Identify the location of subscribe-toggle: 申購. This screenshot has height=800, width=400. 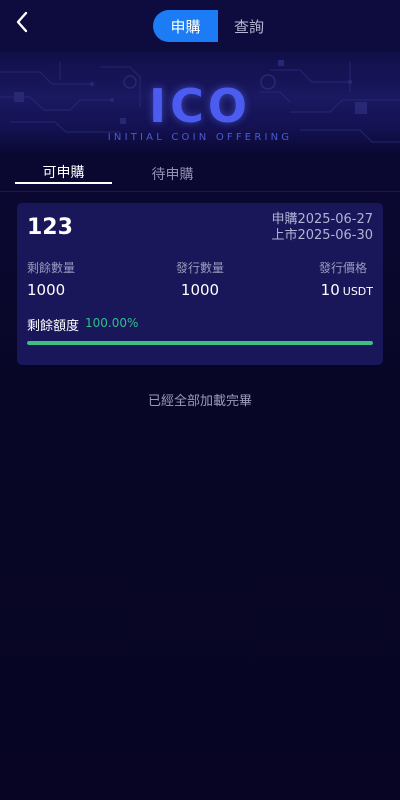
(185, 26).